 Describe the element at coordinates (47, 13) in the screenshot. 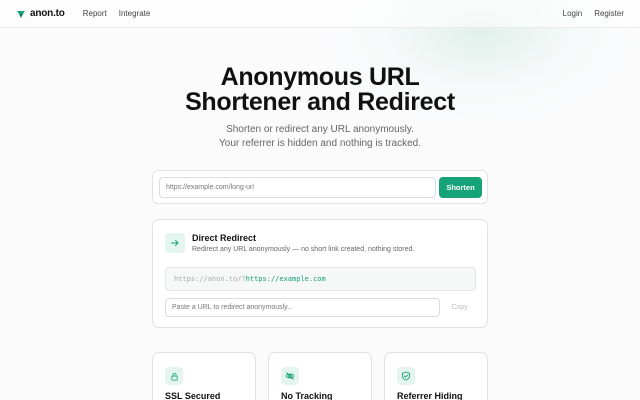

I see `brand-name: anon.to` at that location.